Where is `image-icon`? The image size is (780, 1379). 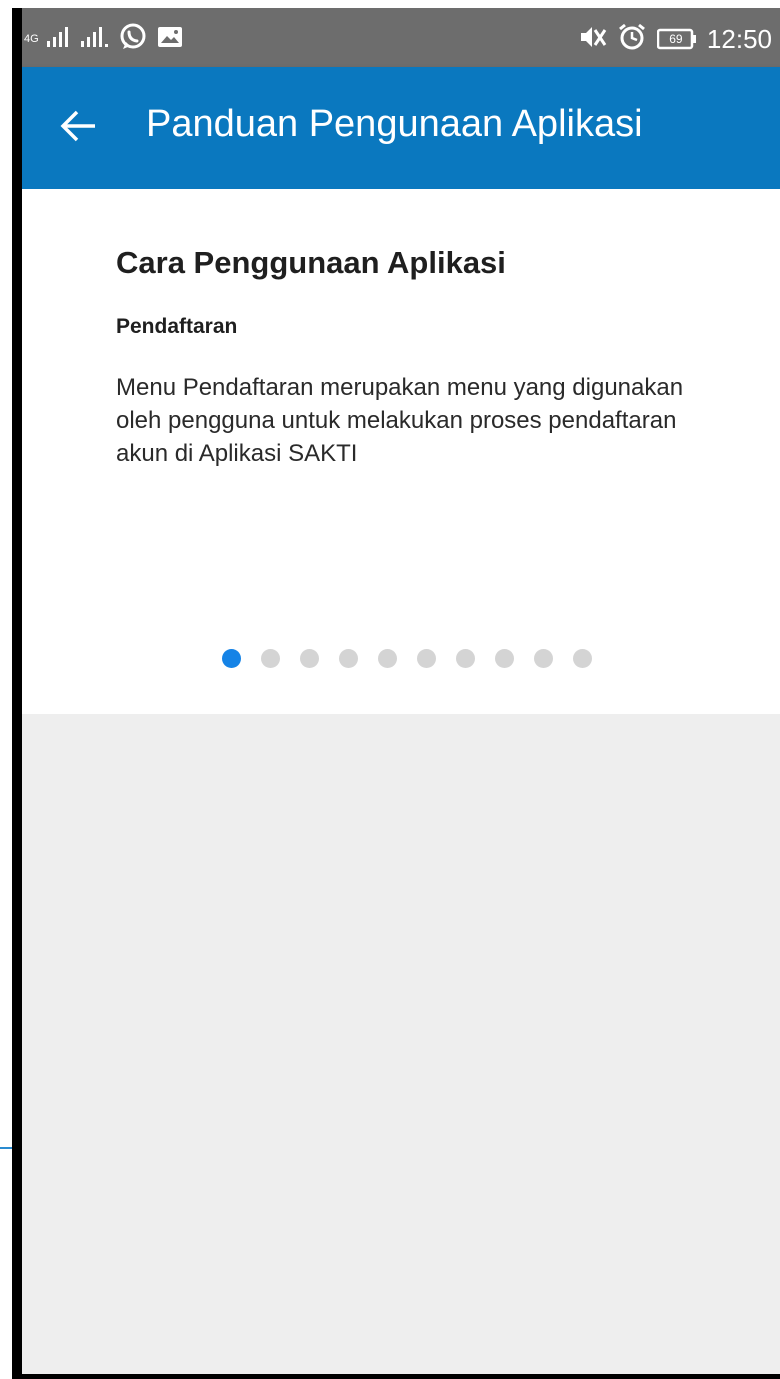
image-icon is located at coordinates (170, 39).